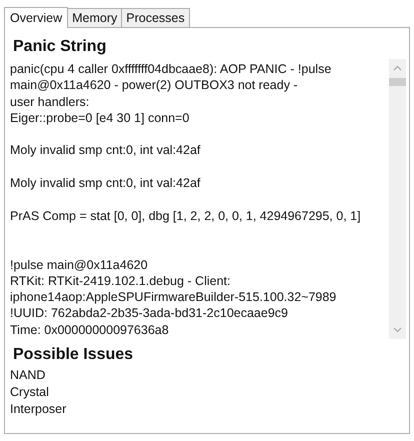 The image size is (414, 441). What do you see at coordinates (397, 82) in the screenshot?
I see `scrollbar-thumb` at bounding box center [397, 82].